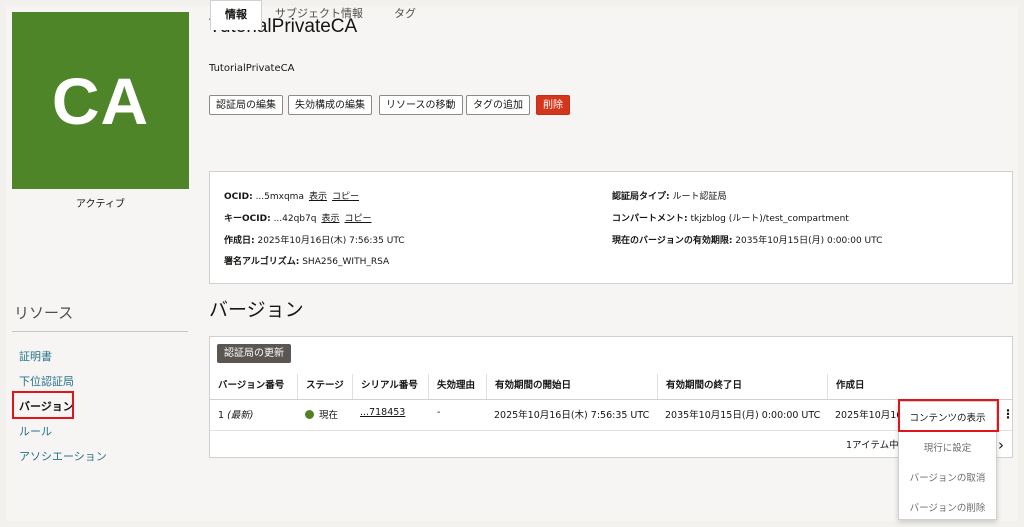 The width and height of the screenshot is (1024, 527). What do you see at coordinates (872, 445) in the screenshot?
I see `pagination-label: 1アイテム中` at bounding box center [872, 445].